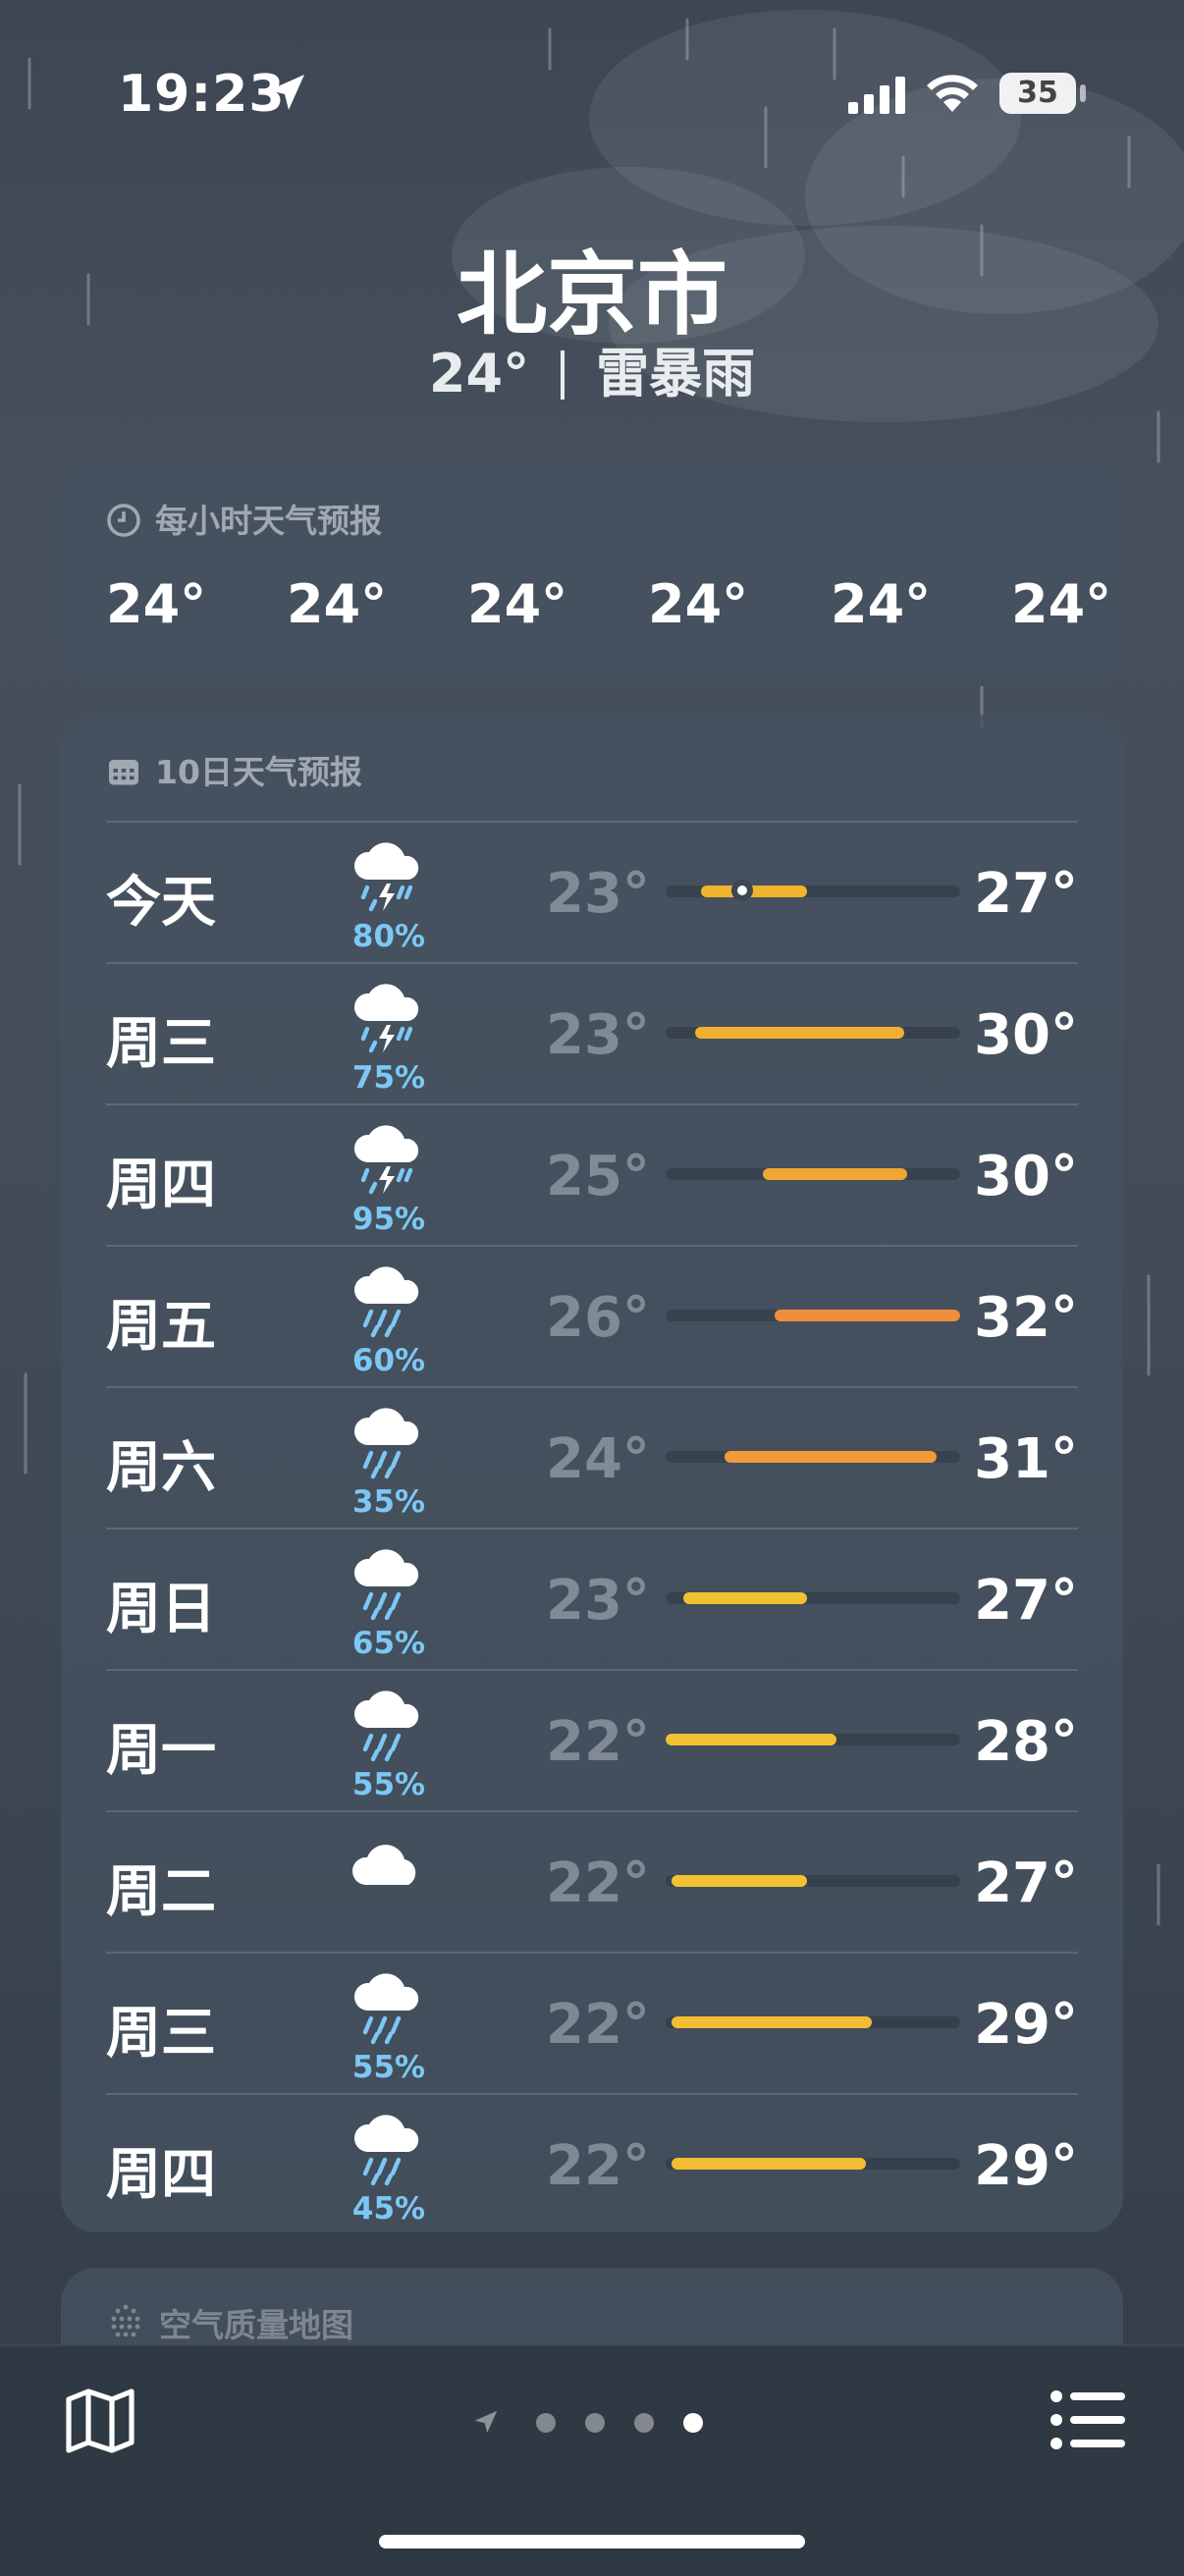 The width and height of the screenshot is (1184, 2576). What do you see at coordinates (161, 1468) in the screenshot?
I see `day-name: 周六` at bounding box center [161, 1468].